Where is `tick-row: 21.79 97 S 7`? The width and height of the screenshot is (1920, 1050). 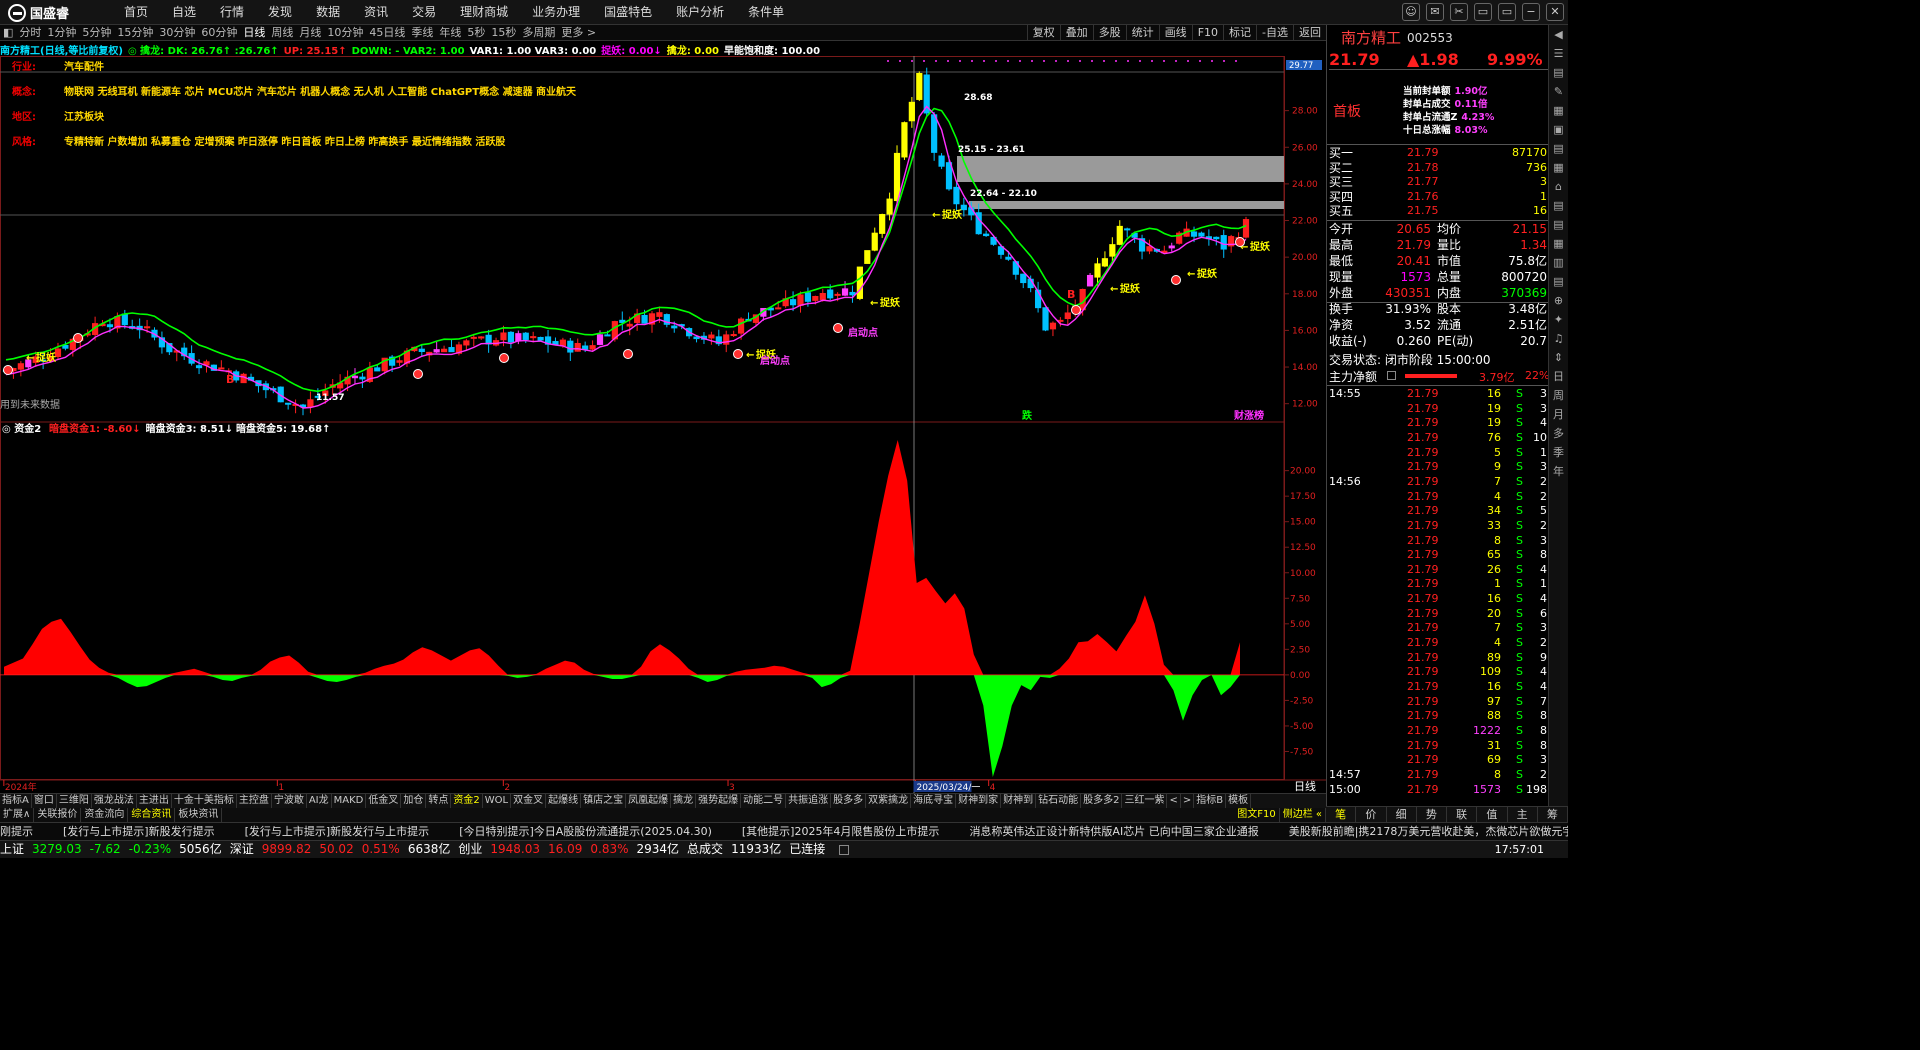
tick-row: 21.79 97 S 7 is located at coordinates (1438, 702).